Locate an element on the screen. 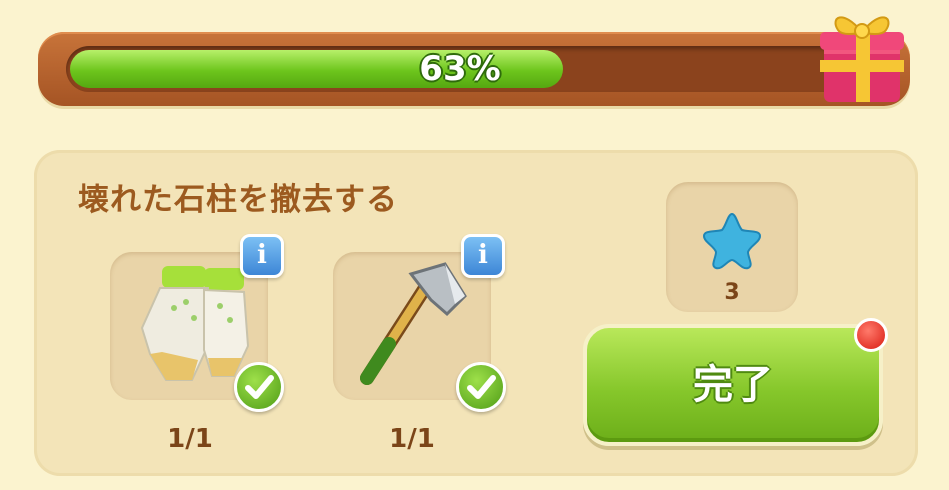 The image size is (949, 490). reward-count: 3 is located at coordinates (732, 292).